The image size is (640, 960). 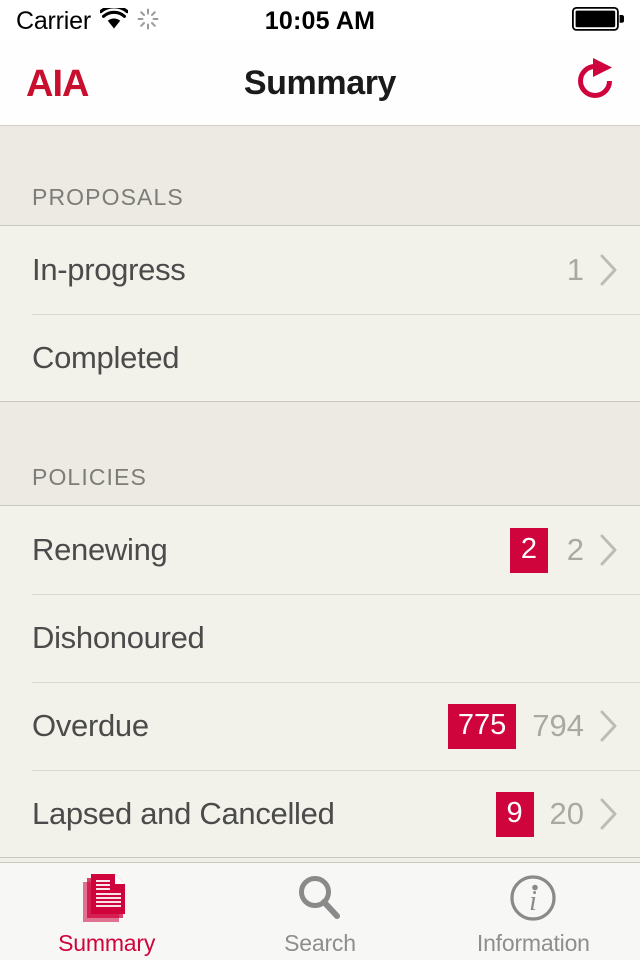 I want to click on section-header-proposals: PROPOSALS, so click(x=320, y=176).